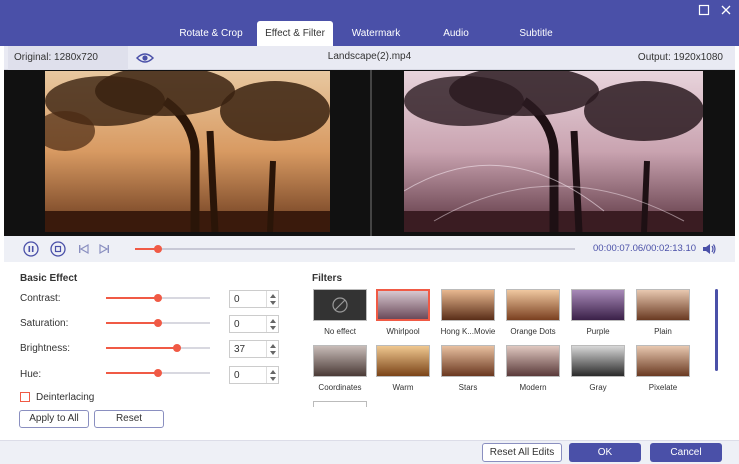  What do you see at coordinates (403, 387) in the screenshot?
I see `filter-label: Warm` at bounding box center [403, 387].